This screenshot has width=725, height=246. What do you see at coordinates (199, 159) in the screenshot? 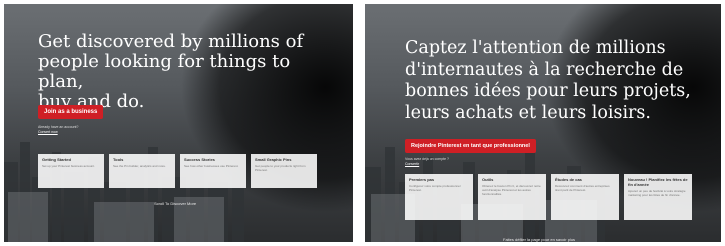
I see `card-title: Success Stories` at bounding box center [199, 159].